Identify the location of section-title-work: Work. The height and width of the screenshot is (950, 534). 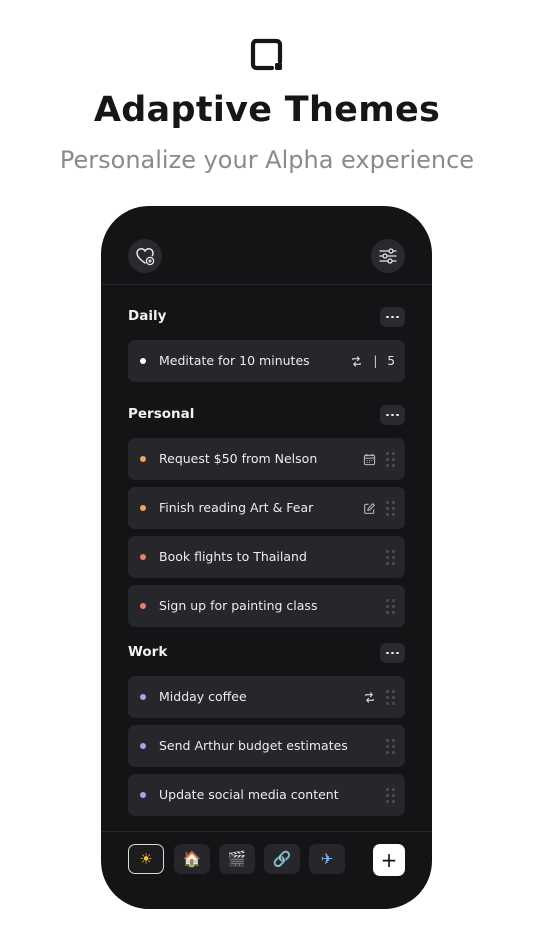
(148, 652).